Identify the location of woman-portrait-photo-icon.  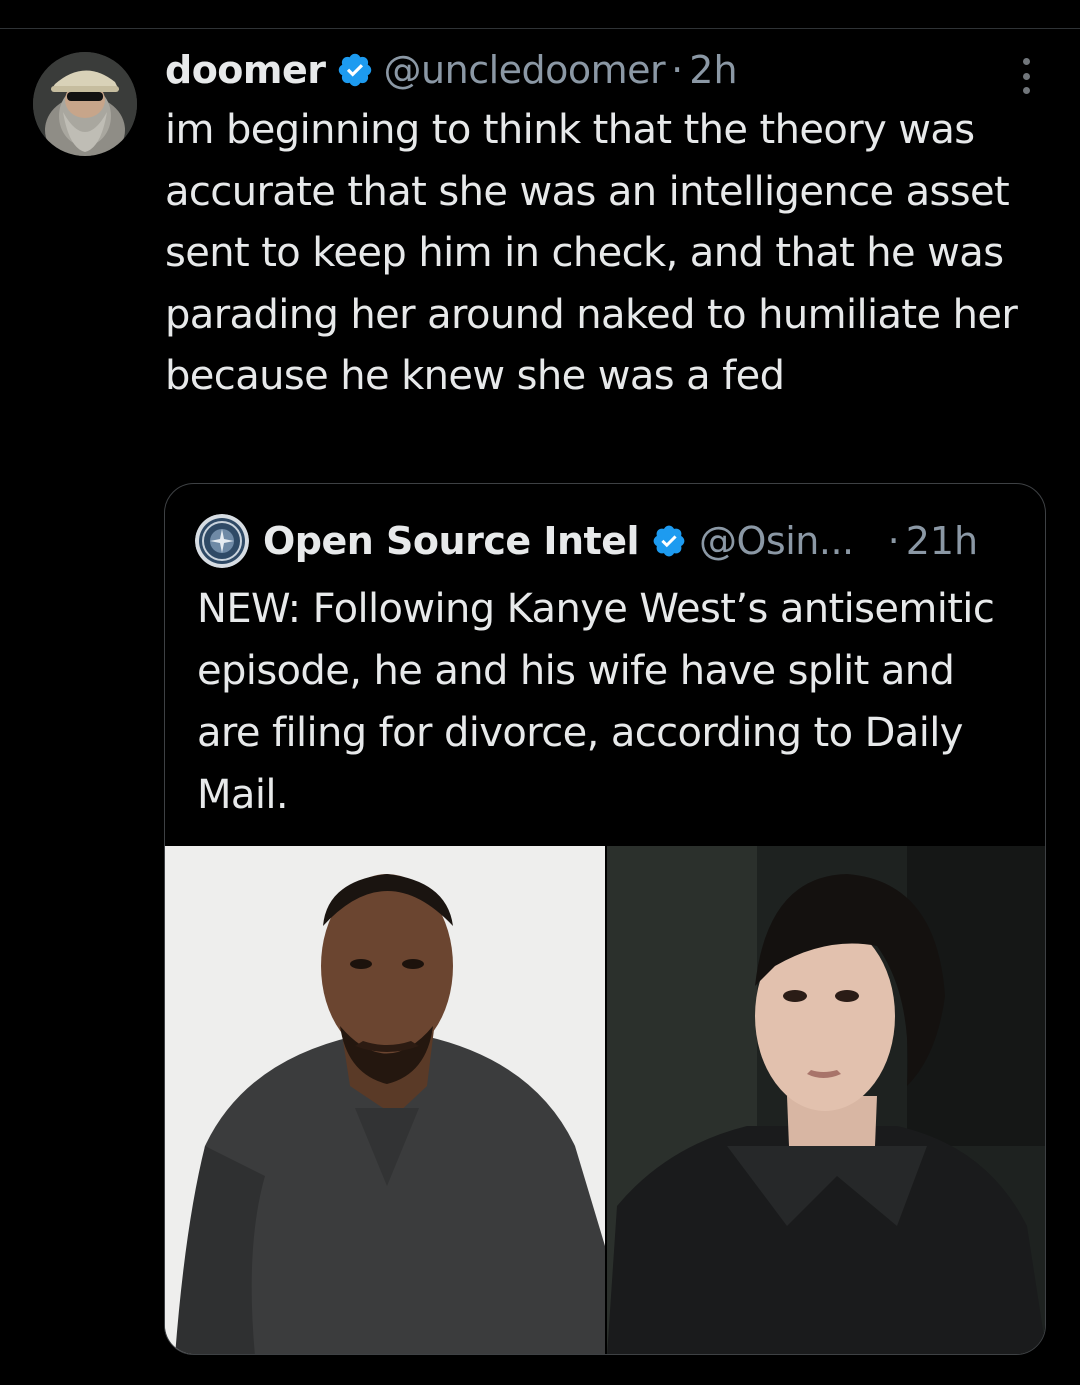
(826, 1100).